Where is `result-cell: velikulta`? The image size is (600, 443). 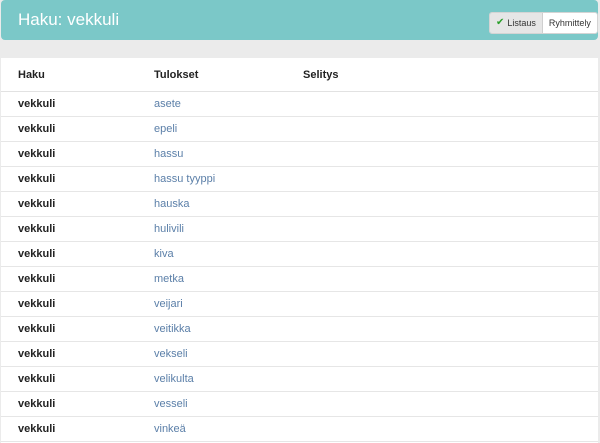 result-cell: velikulta is located at coordinates (228, 379).